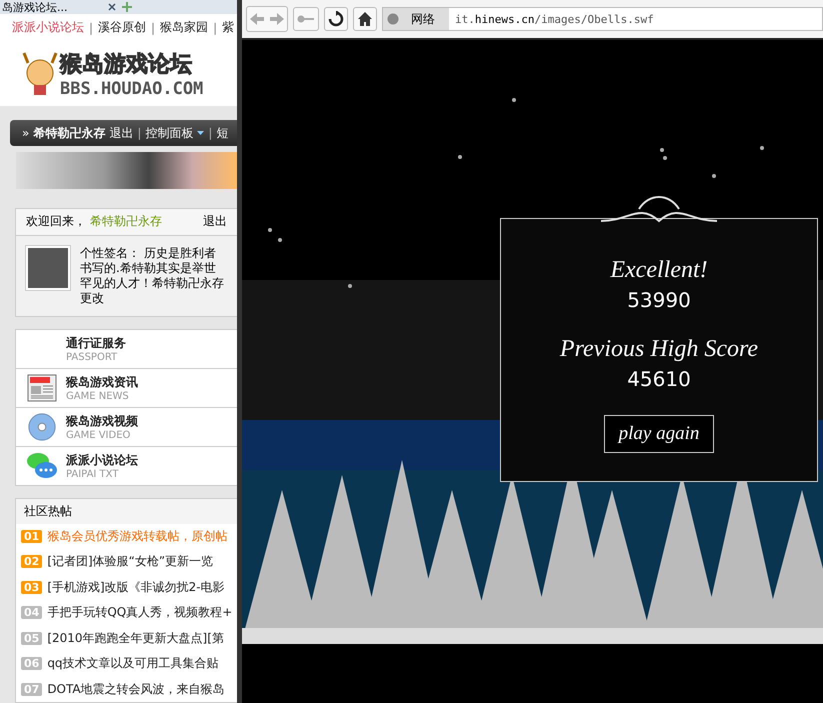 This screenshot has width=823, height=703. What do you see at coordinates (126, 64) in the screenshot?
I see `logo-title: 猴岛游戏论坛` at bounding box center [126, 64].